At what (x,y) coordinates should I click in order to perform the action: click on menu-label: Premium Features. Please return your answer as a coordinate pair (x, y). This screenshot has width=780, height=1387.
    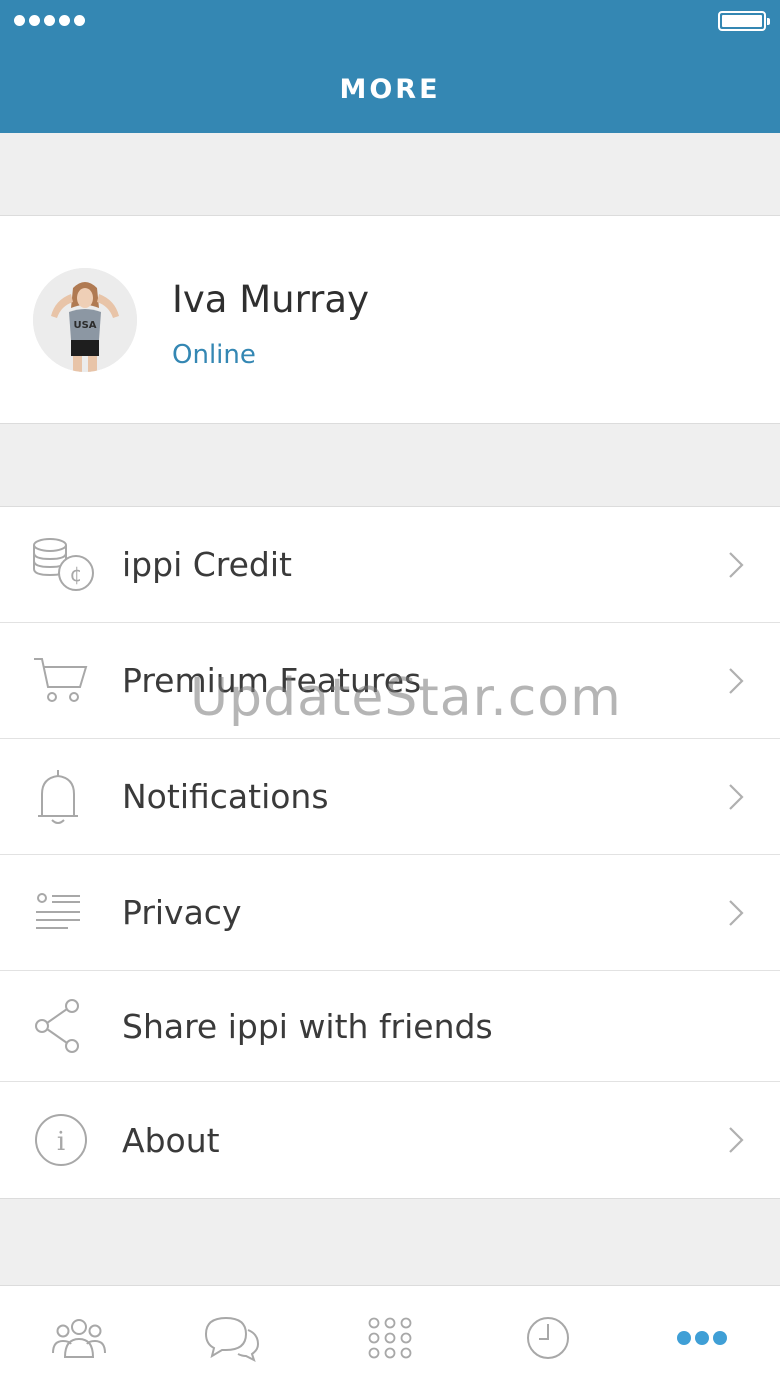
    Looking at the image, I should click on (272, 680).